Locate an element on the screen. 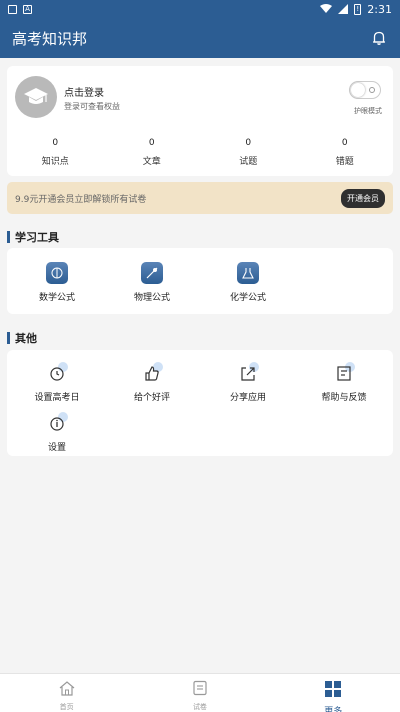 The width and height of the screenshot is (400, 712). stats-row: 0 知识点 0 文章 0 试题 0 错题 is located at coordinates (200, 152).